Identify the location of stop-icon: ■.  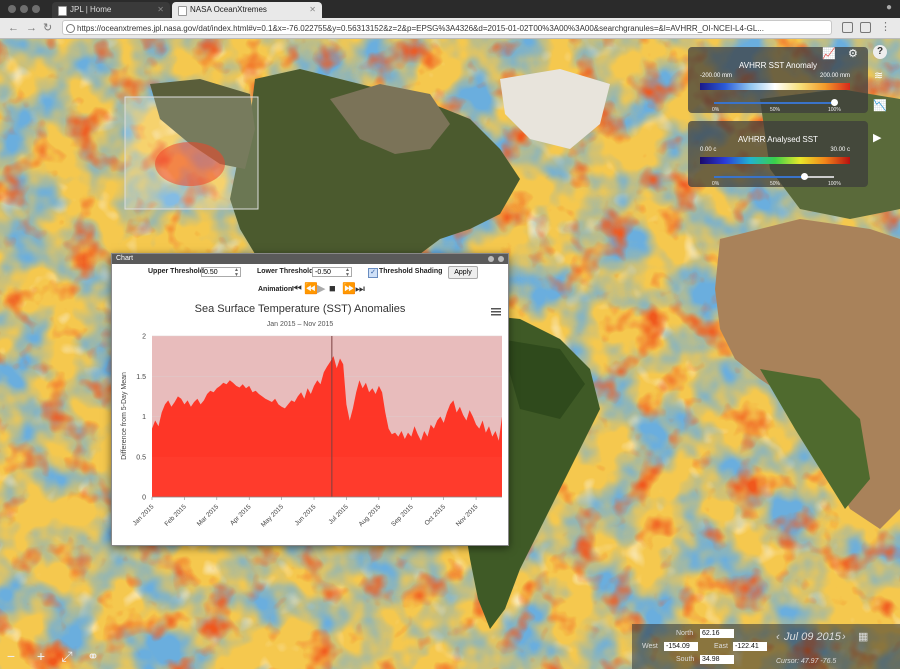
(332, 289).